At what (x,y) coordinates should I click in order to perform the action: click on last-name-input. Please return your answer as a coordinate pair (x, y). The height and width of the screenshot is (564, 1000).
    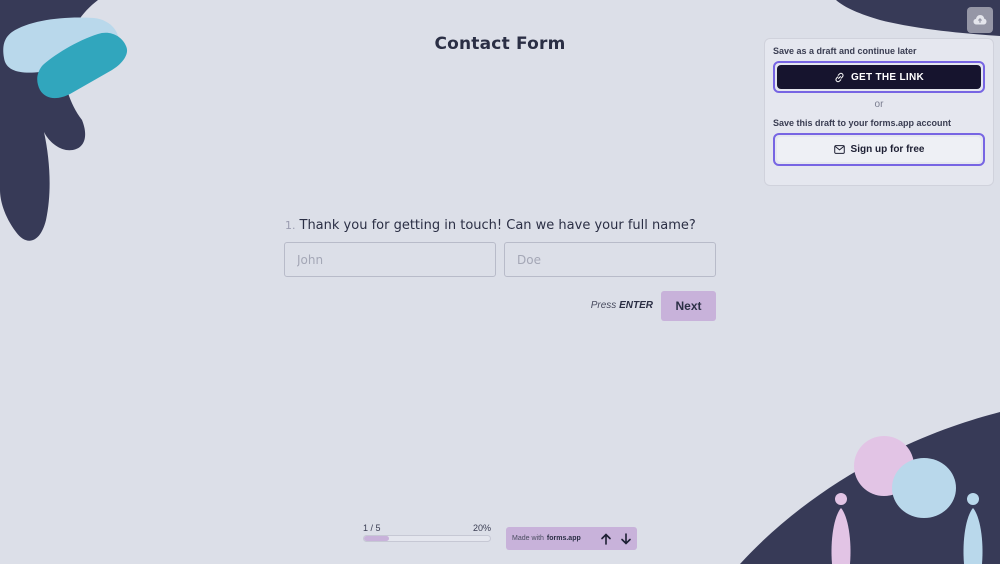
    Looking at the image, I should click on (610, 259).